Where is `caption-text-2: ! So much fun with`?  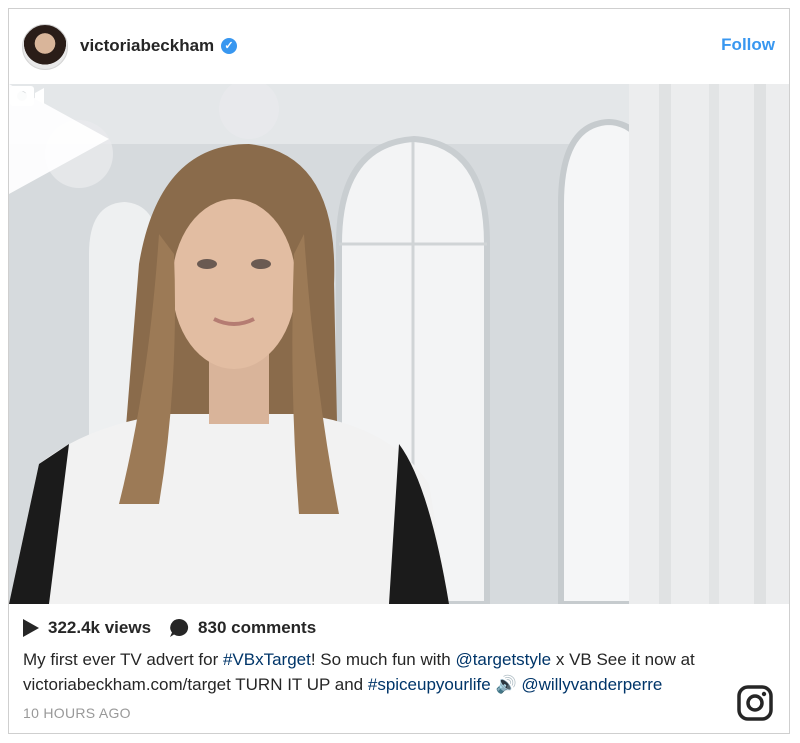
caption-text-2: ! So much fun with is located at coordinates (383, 659).